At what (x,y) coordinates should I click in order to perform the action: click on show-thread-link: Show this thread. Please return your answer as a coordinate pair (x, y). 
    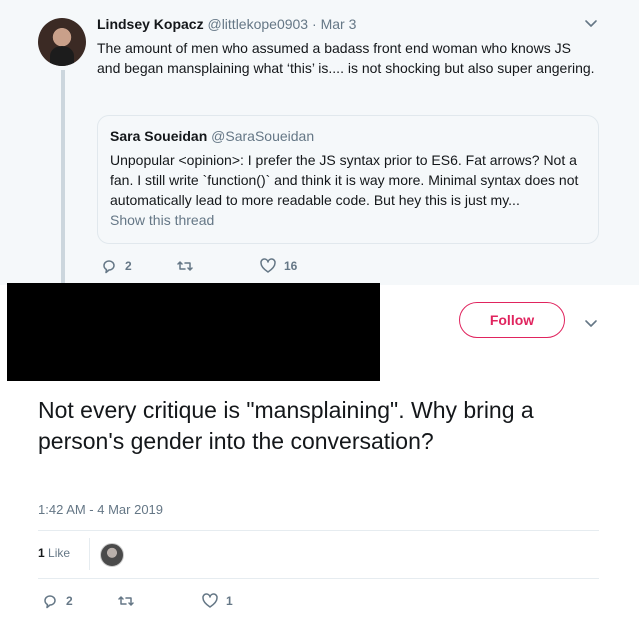
    Looking at the image, I should click on (162, 220).